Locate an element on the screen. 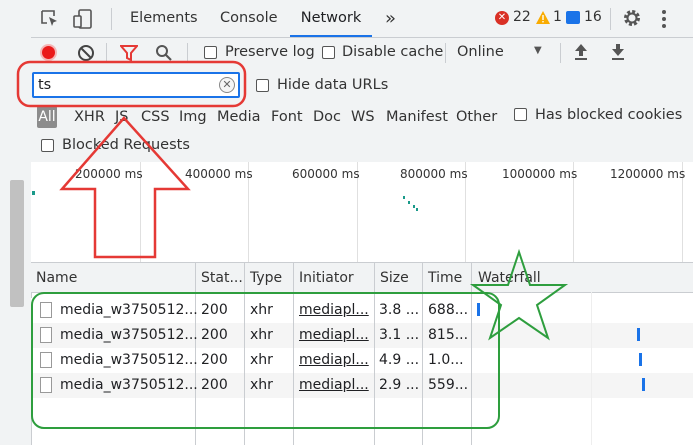  red-highlight-rounded-rect is located at coordinates (131, 84).